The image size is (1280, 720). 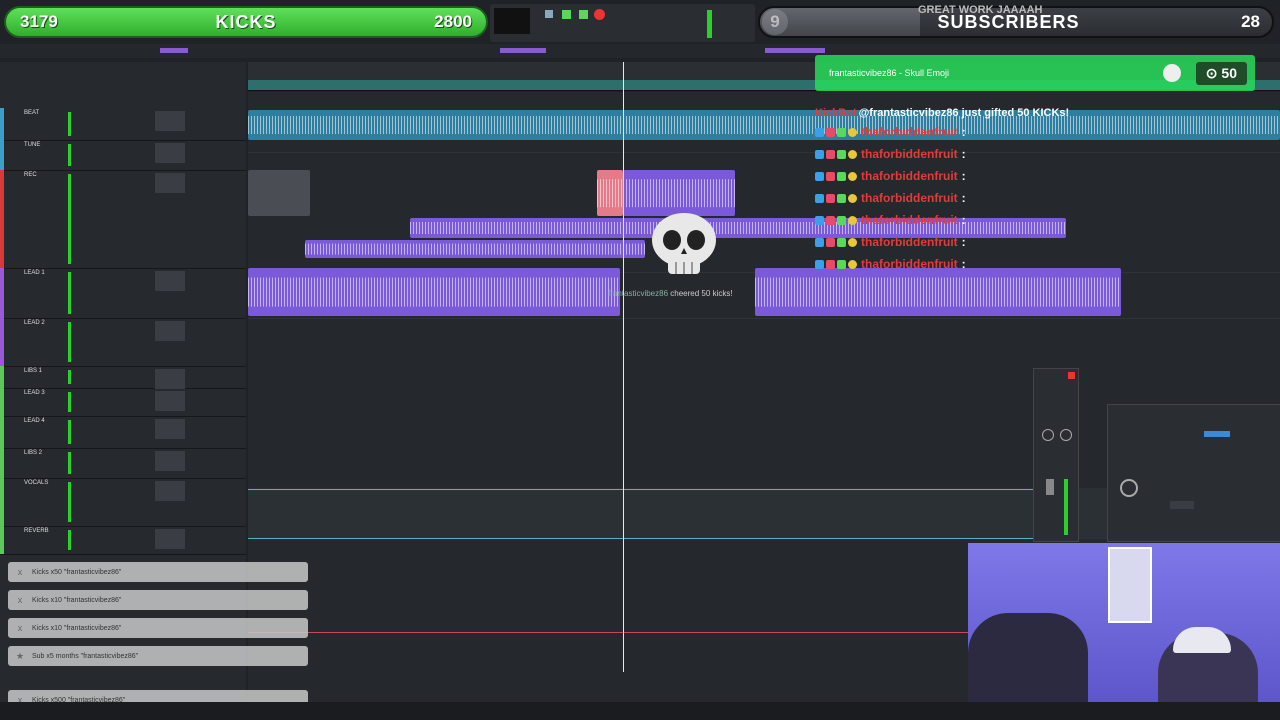 What do you see at coordinates (1056, 455) in the screenshot?
I see `send-plugin-window` at bounding box center [1056, 455].